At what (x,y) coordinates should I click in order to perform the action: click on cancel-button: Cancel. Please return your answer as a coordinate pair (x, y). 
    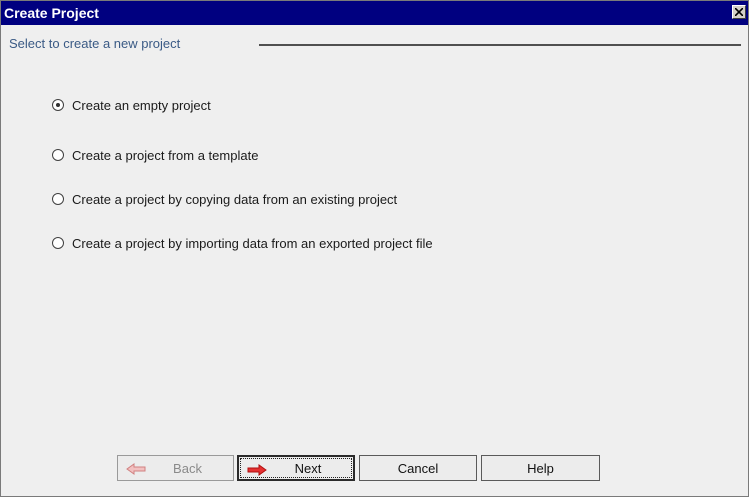
    Looking at the image, I should click on (418, 468).